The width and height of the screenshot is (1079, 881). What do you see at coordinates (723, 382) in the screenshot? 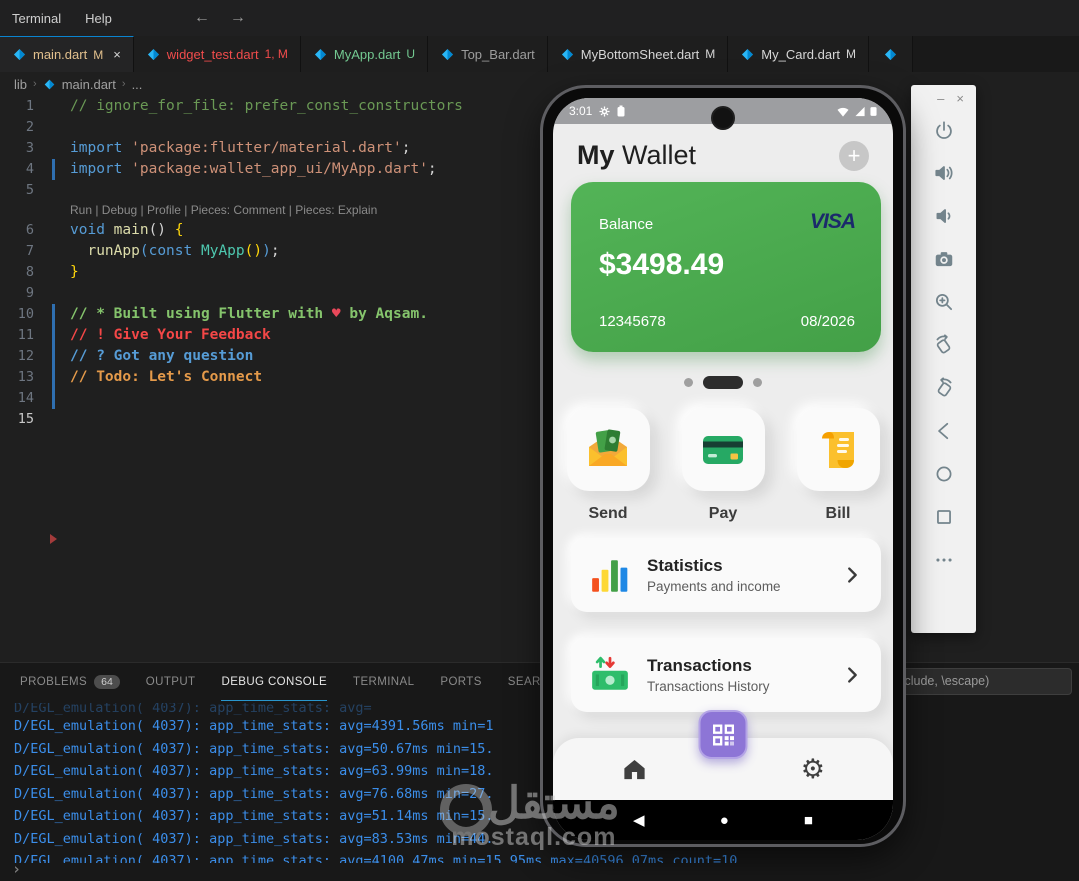
I see `page-dot-active` at bounding box center [723, 382].